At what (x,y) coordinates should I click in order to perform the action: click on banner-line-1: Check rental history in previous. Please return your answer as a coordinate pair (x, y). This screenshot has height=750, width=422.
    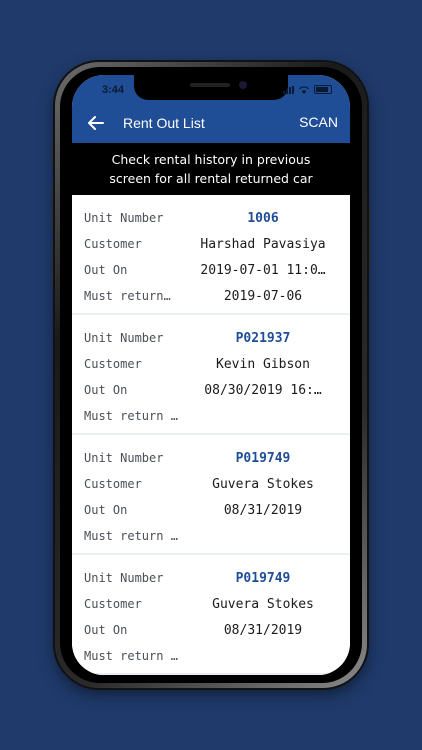
    Looking at the image, I should click on (211, 159).